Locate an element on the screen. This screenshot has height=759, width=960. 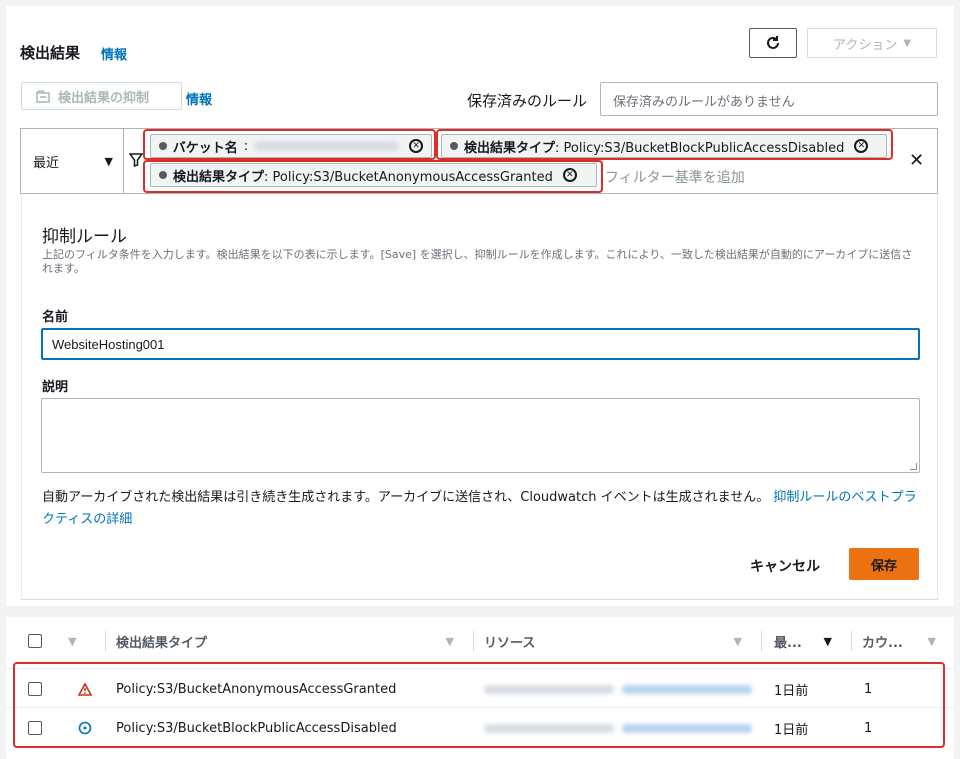
form-title: 抑制ルール is located at coordinates (84, 237).